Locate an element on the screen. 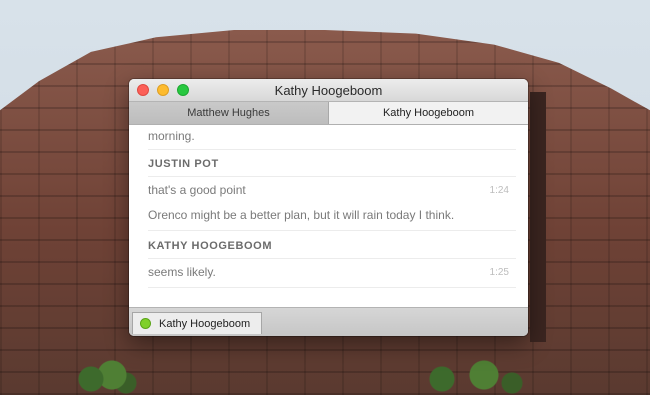  close-button is located at coordinates (143, 90).